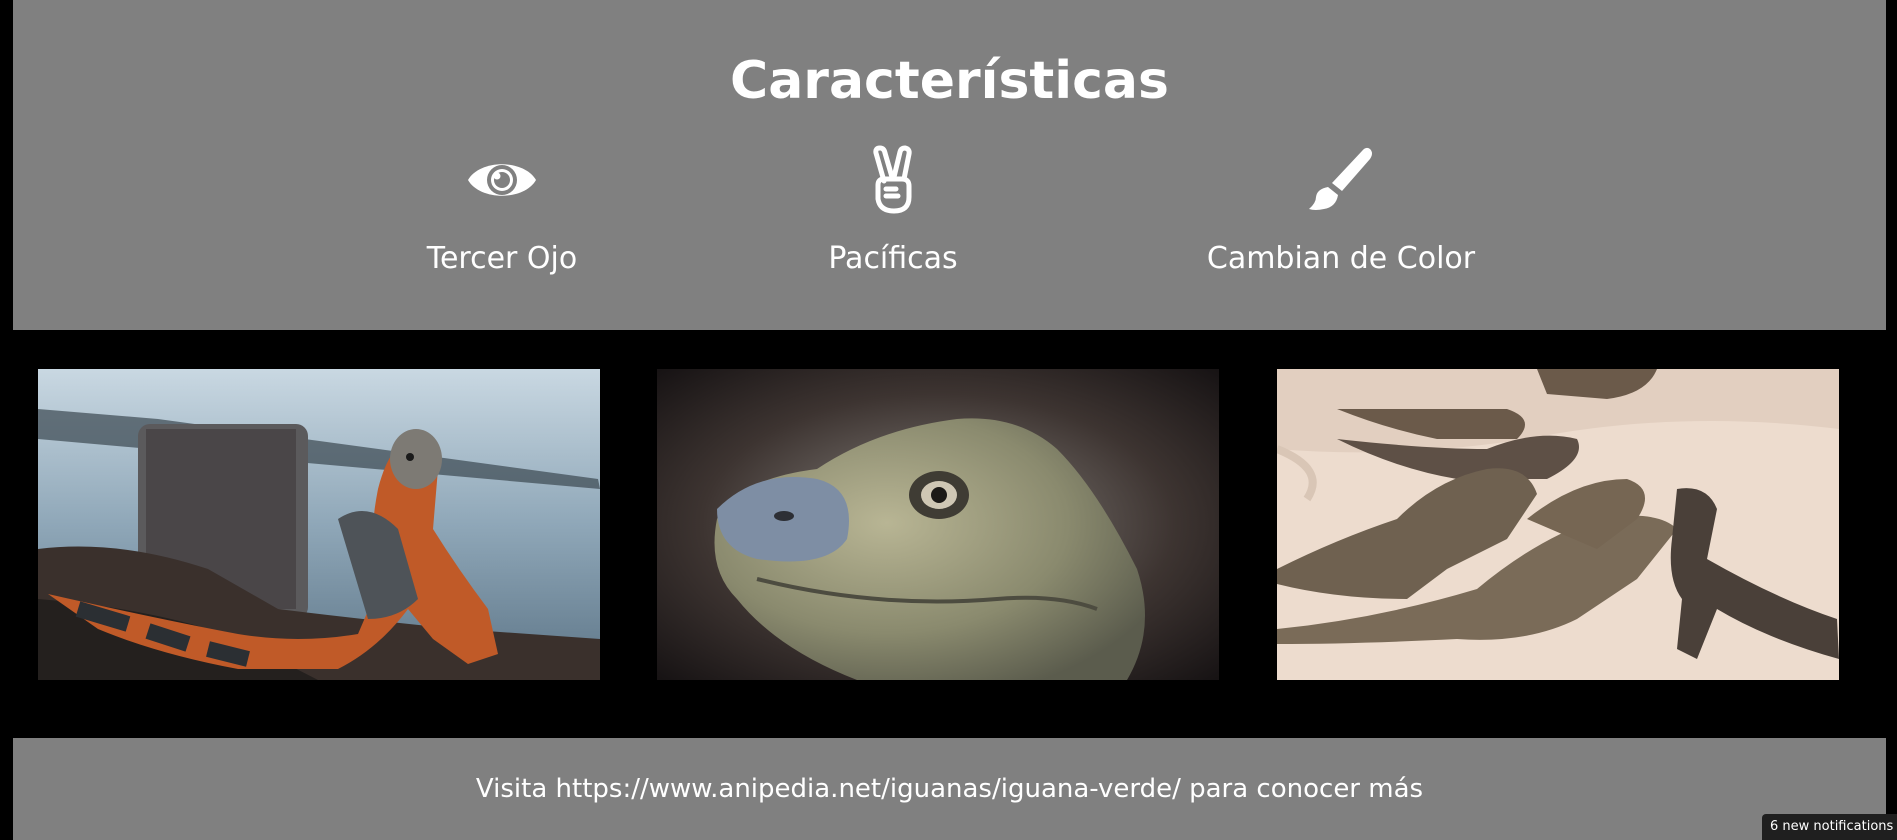 Image resolution: width=1897 pixels, height=840 pixels. I want to click on iguana-head-photo, so click(938, 524).